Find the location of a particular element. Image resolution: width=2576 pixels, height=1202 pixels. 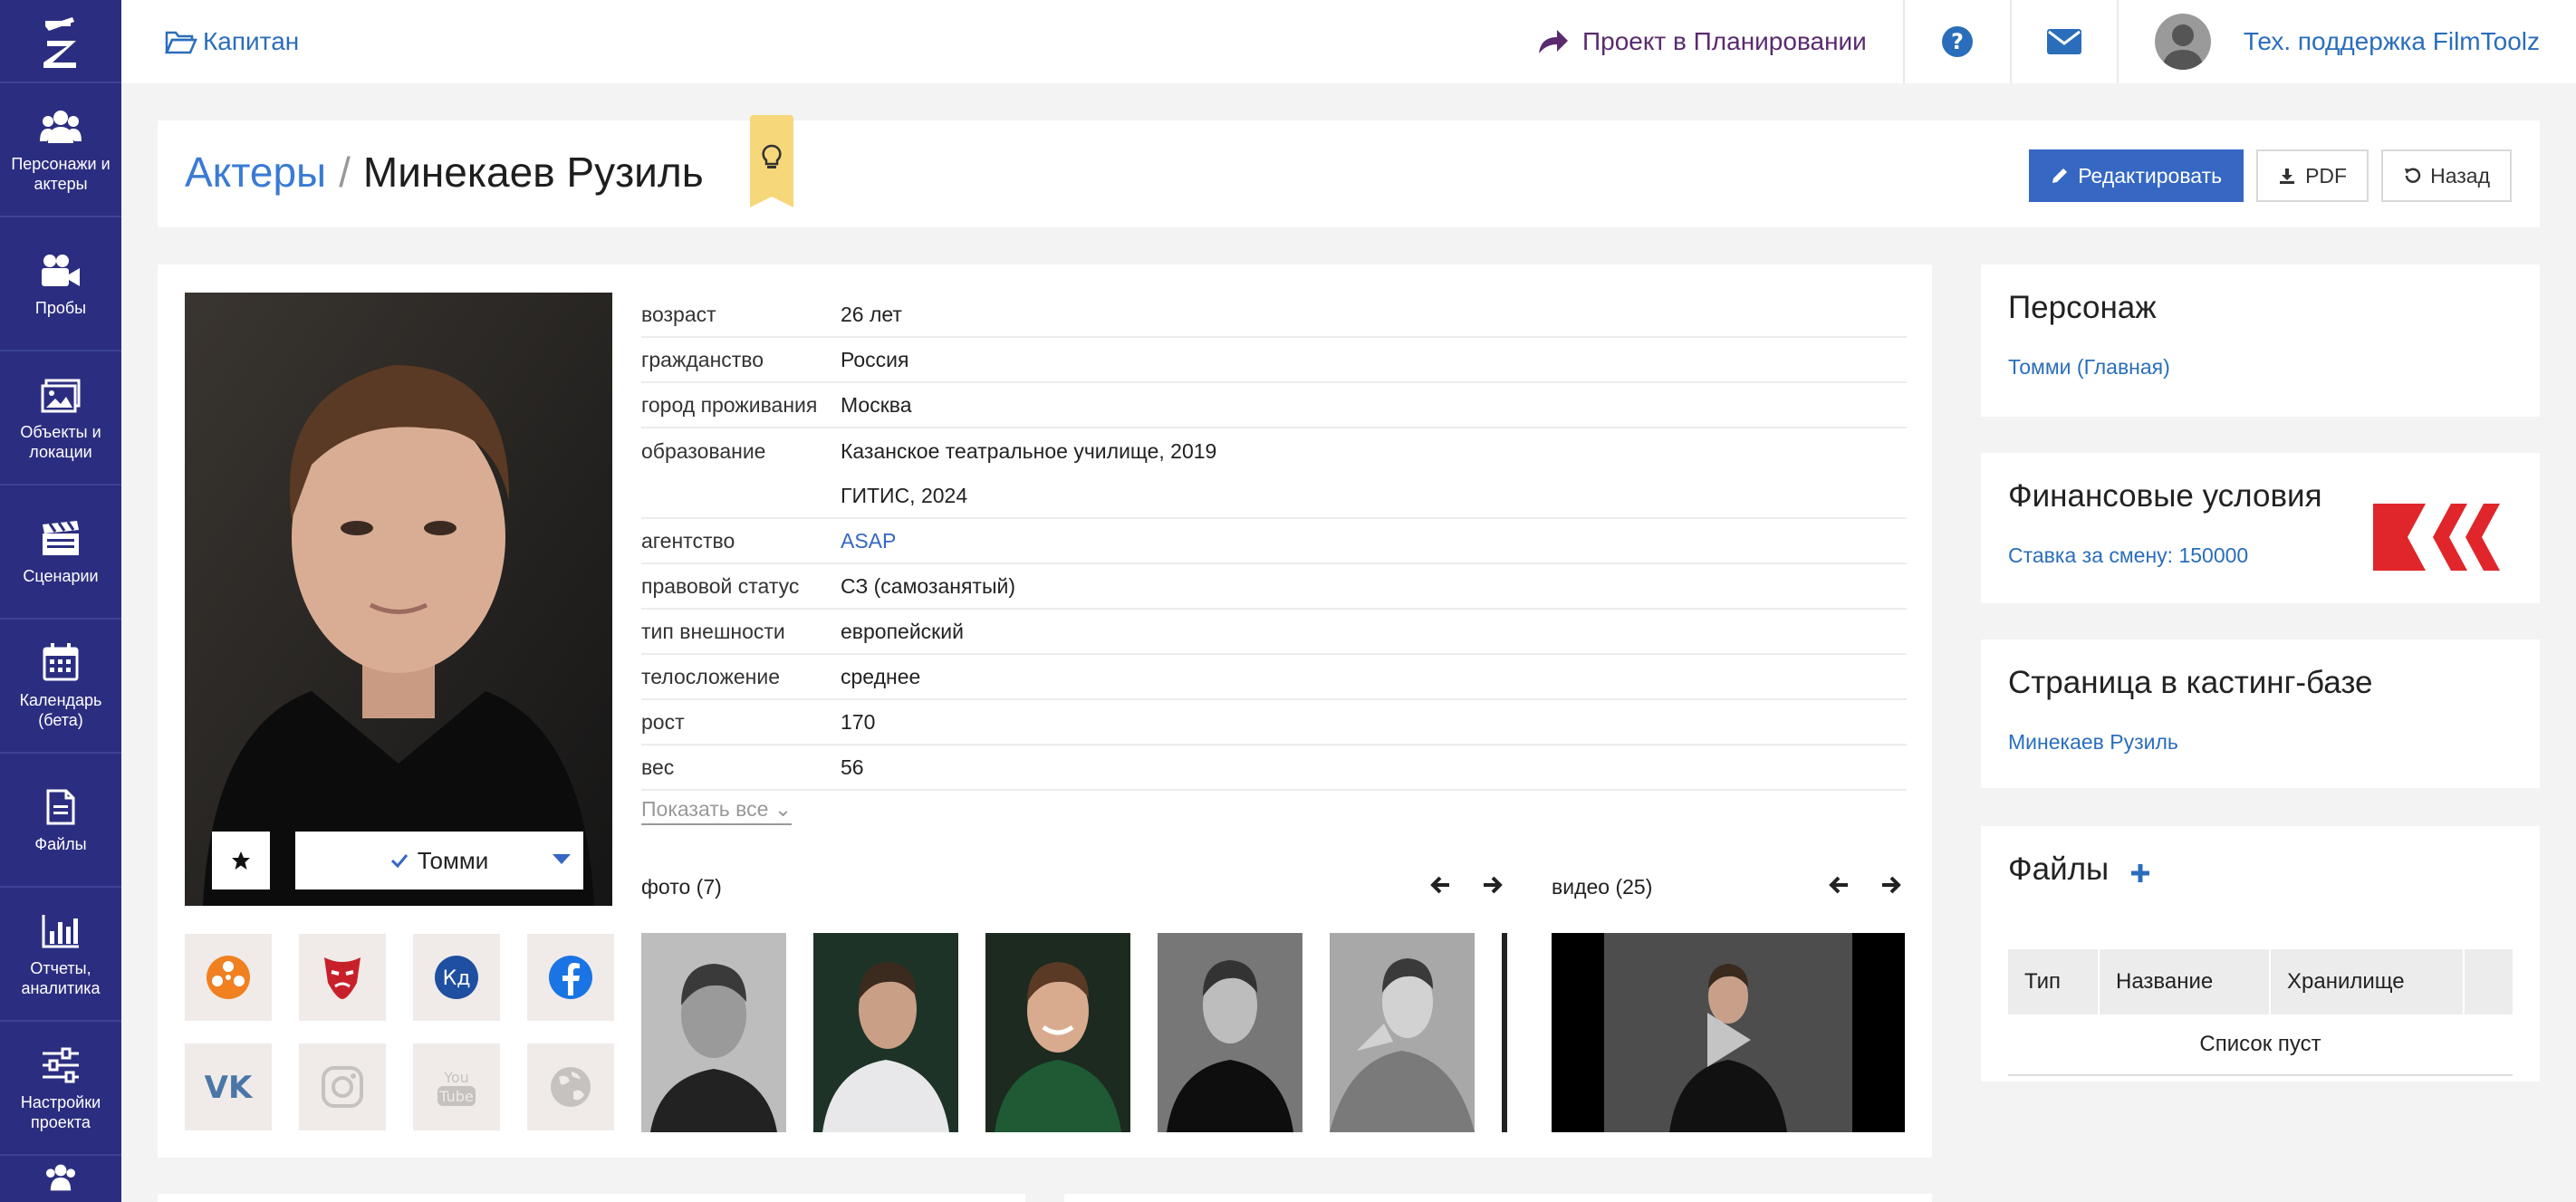

project-breadcrumb: Капитан is located at coordinates (232, 41).